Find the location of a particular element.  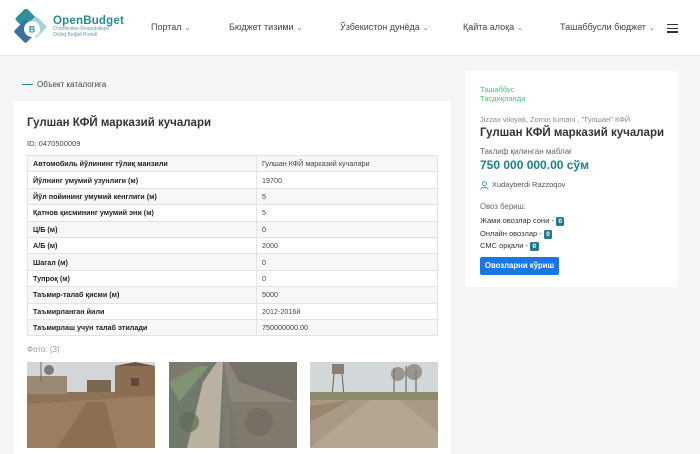

vote-label: Жами овозлар сони - is located at coordinates (517, 220).